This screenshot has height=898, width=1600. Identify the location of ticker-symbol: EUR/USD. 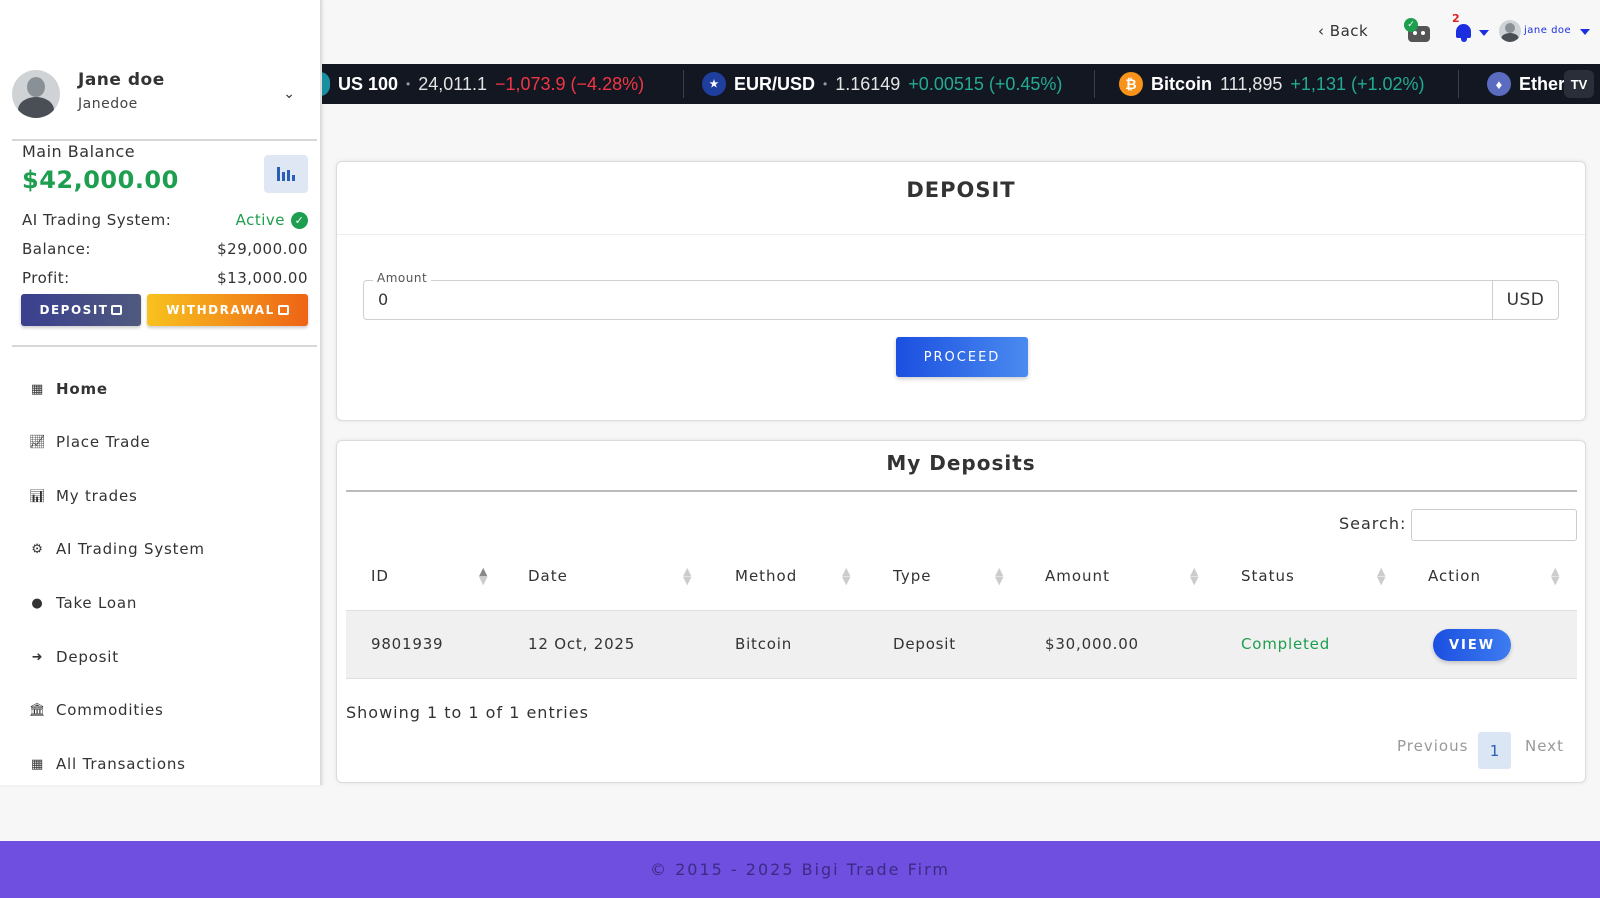
(775, 83).